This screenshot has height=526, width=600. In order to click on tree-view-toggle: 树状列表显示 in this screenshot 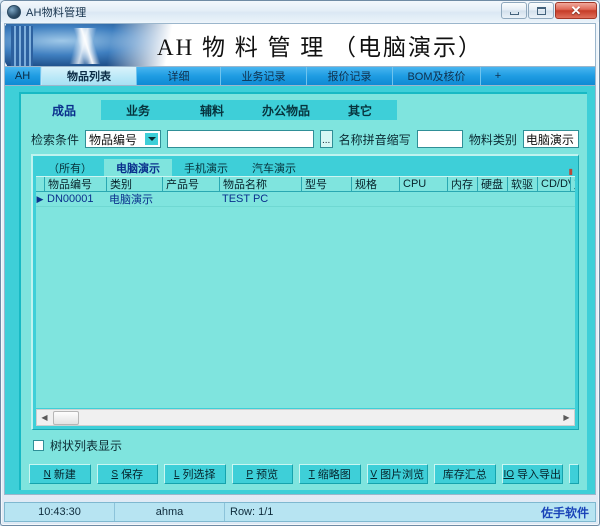, I will do `click(77, 445)`.